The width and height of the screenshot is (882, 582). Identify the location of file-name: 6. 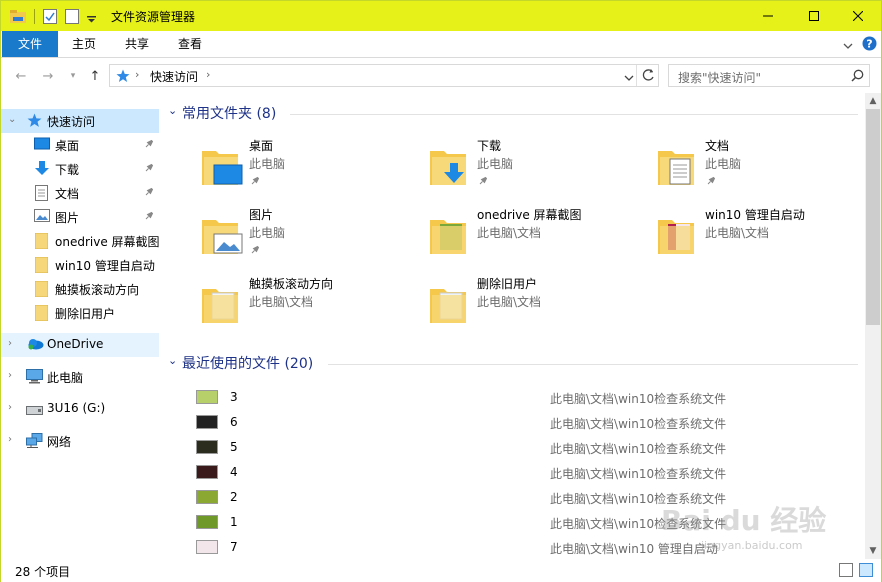
(234, 422).